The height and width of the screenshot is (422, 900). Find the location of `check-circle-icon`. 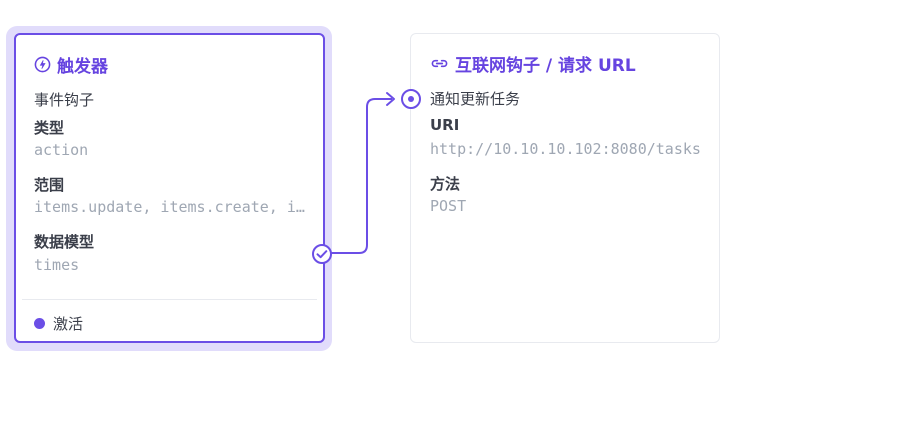

check-circle-icon is located at coordinates (322, 254).